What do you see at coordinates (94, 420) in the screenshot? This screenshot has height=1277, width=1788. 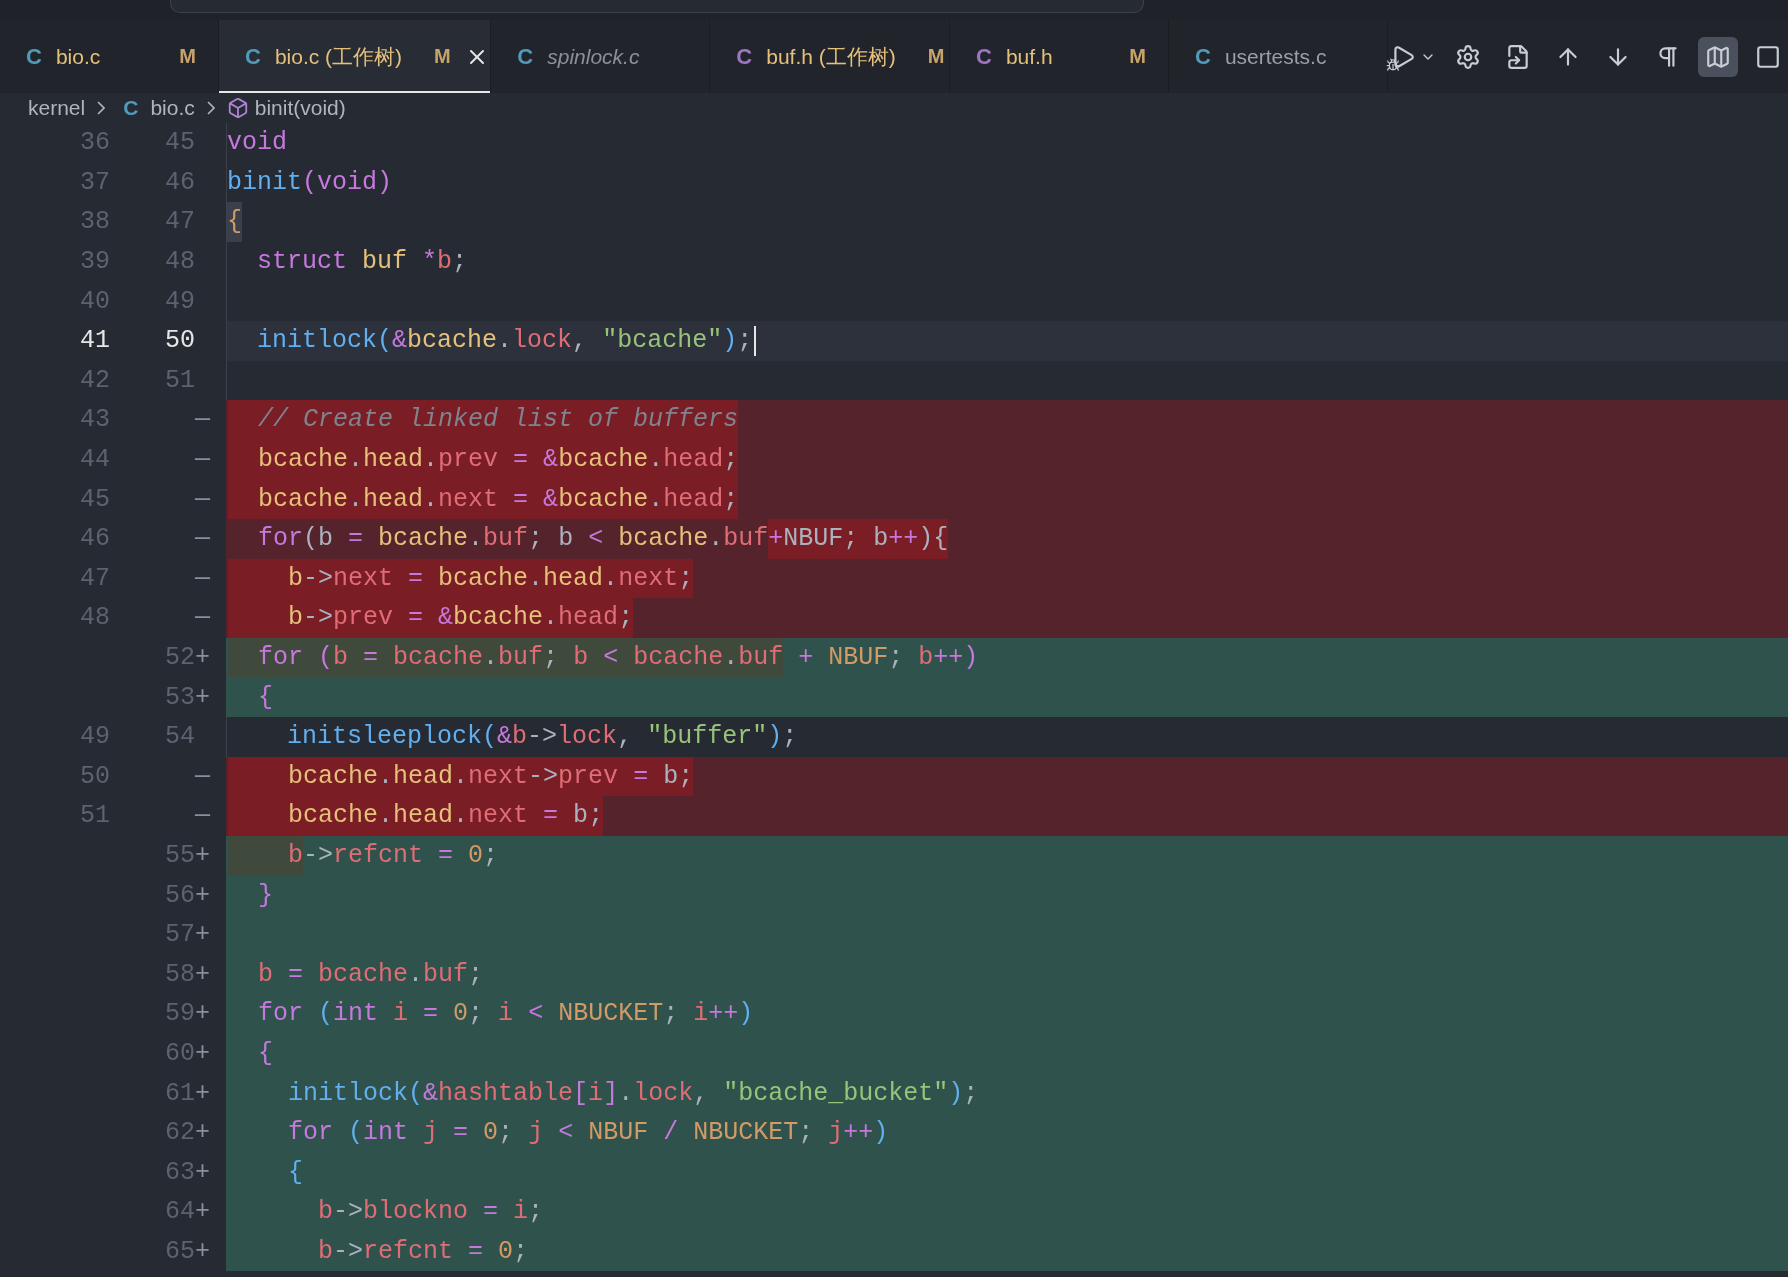 I see `line-number: 43` at bounding box center [94, 420].